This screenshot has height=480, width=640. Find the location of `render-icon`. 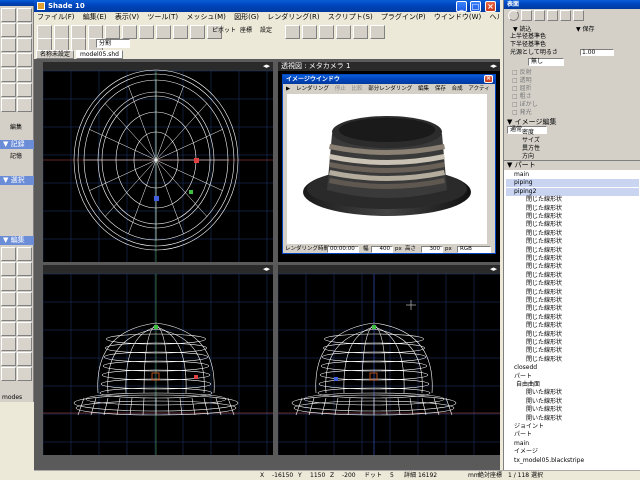

render-icon is located at coordinates (180, 32).